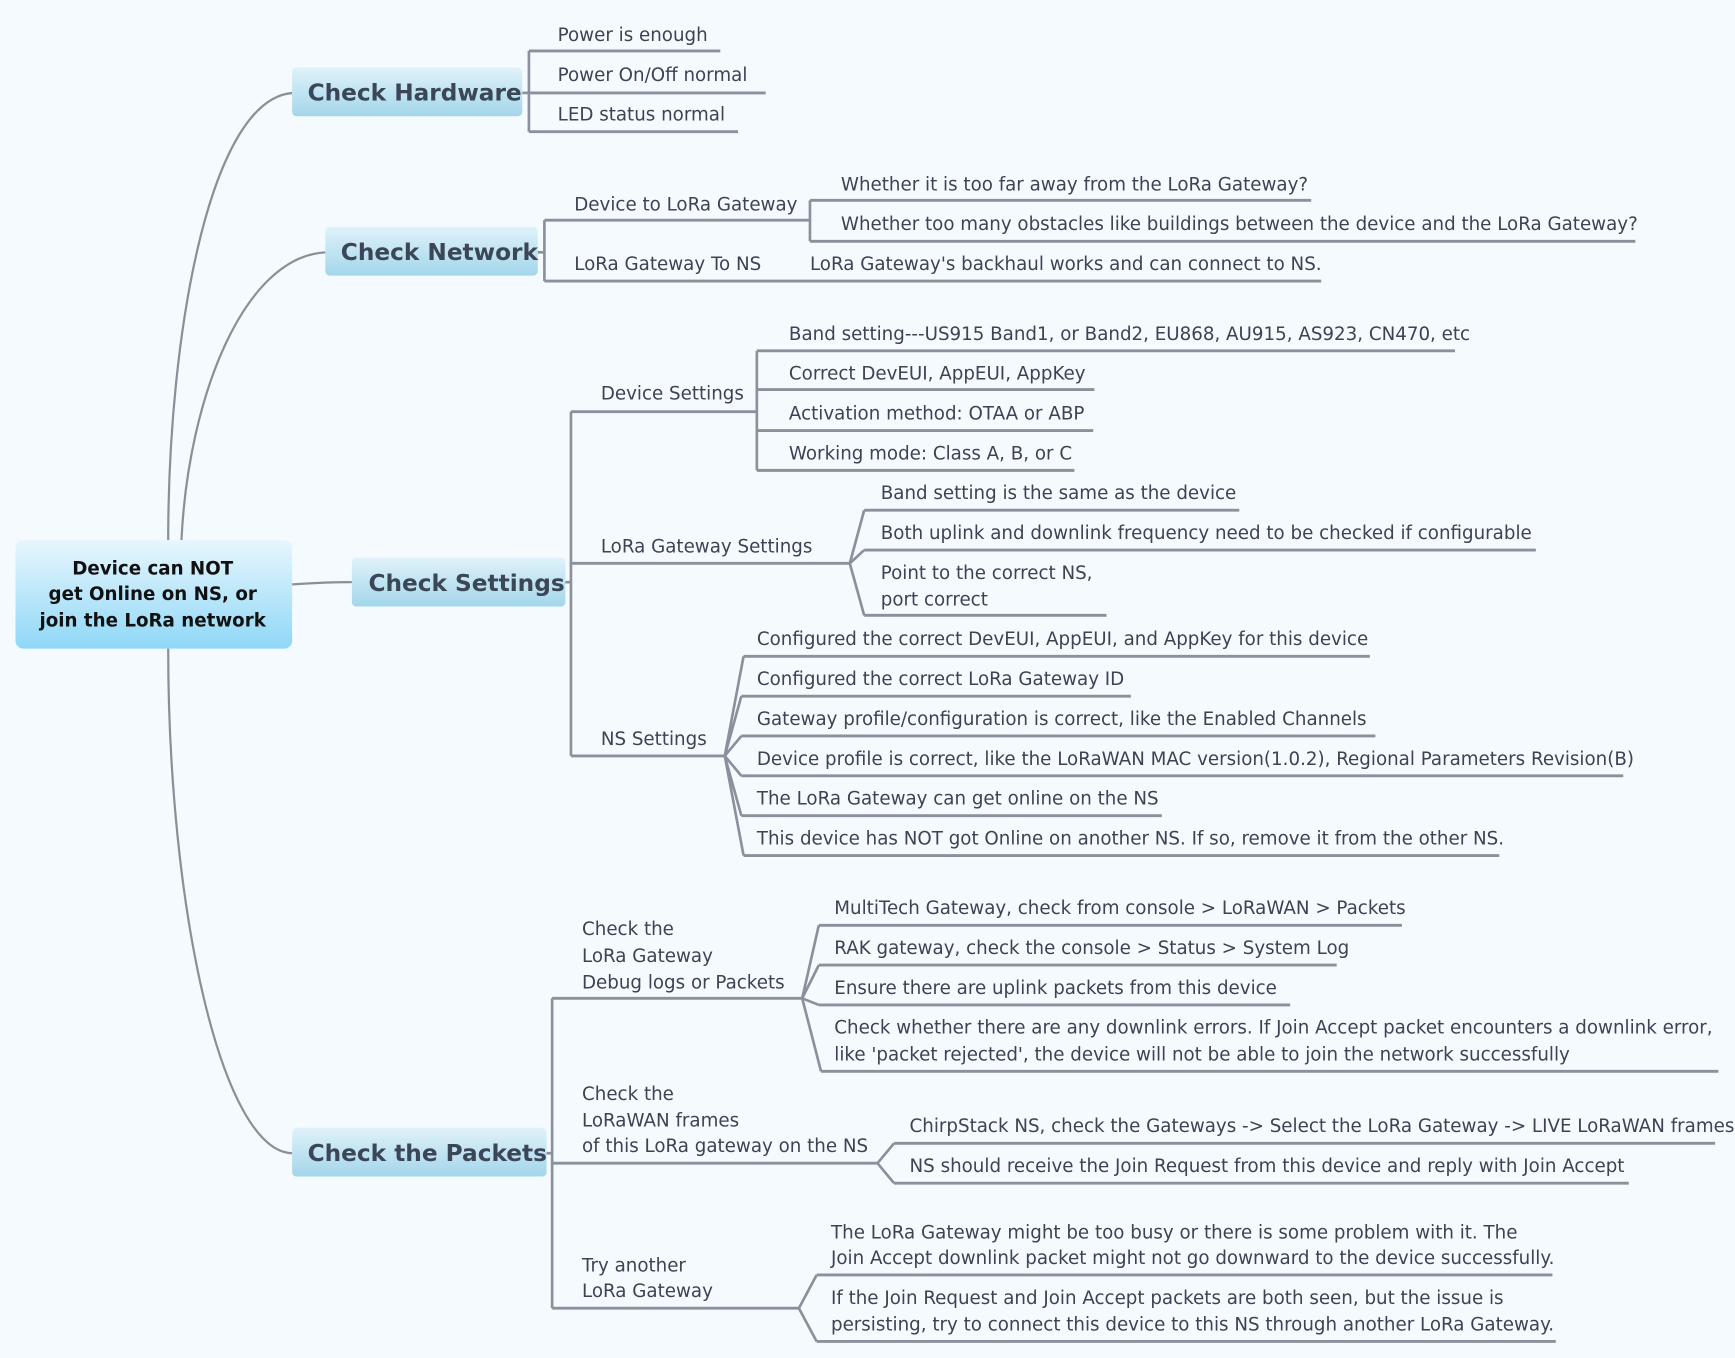 Image resolution: width=1735 pixels, height=1358 pixels. I want to click on packets-bracket, so click(550, 1153).